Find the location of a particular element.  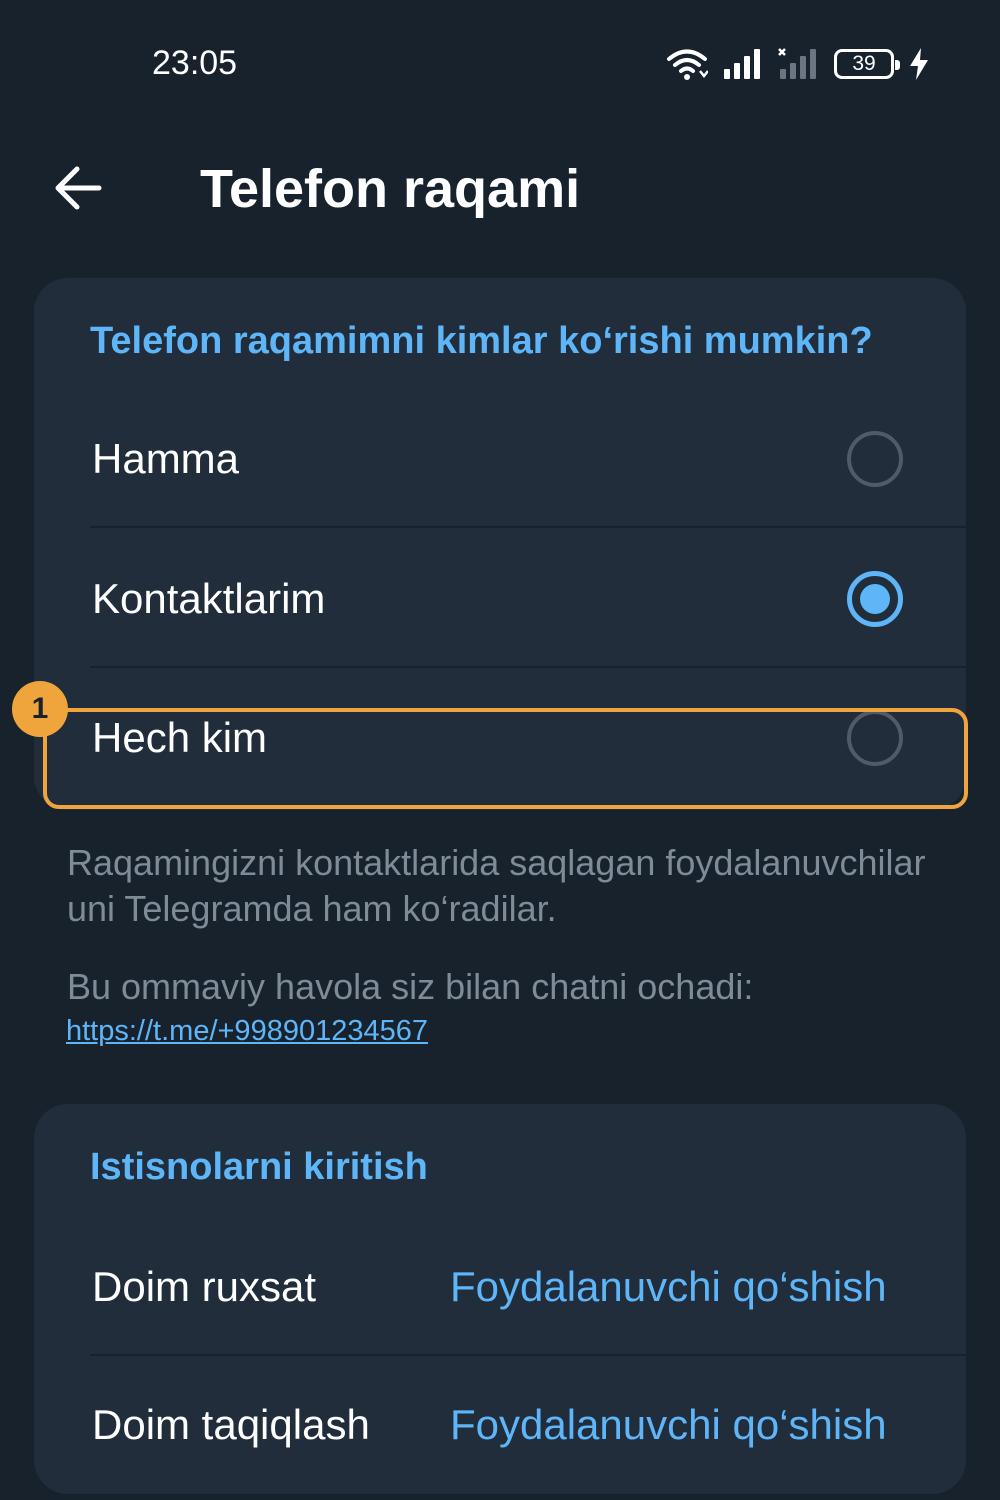

signal-icon is located at coordinates (742, 64).